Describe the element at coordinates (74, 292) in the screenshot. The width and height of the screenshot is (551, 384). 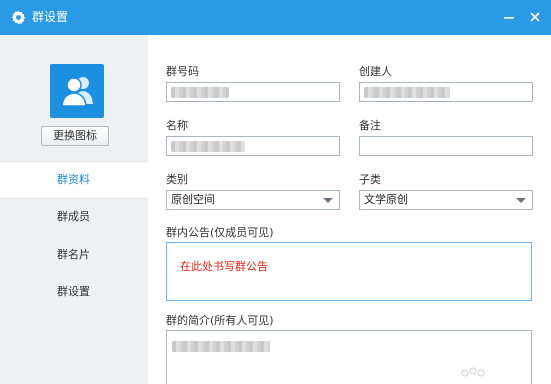
I see `sidebar-item-group-settings: 群设置` at that location.